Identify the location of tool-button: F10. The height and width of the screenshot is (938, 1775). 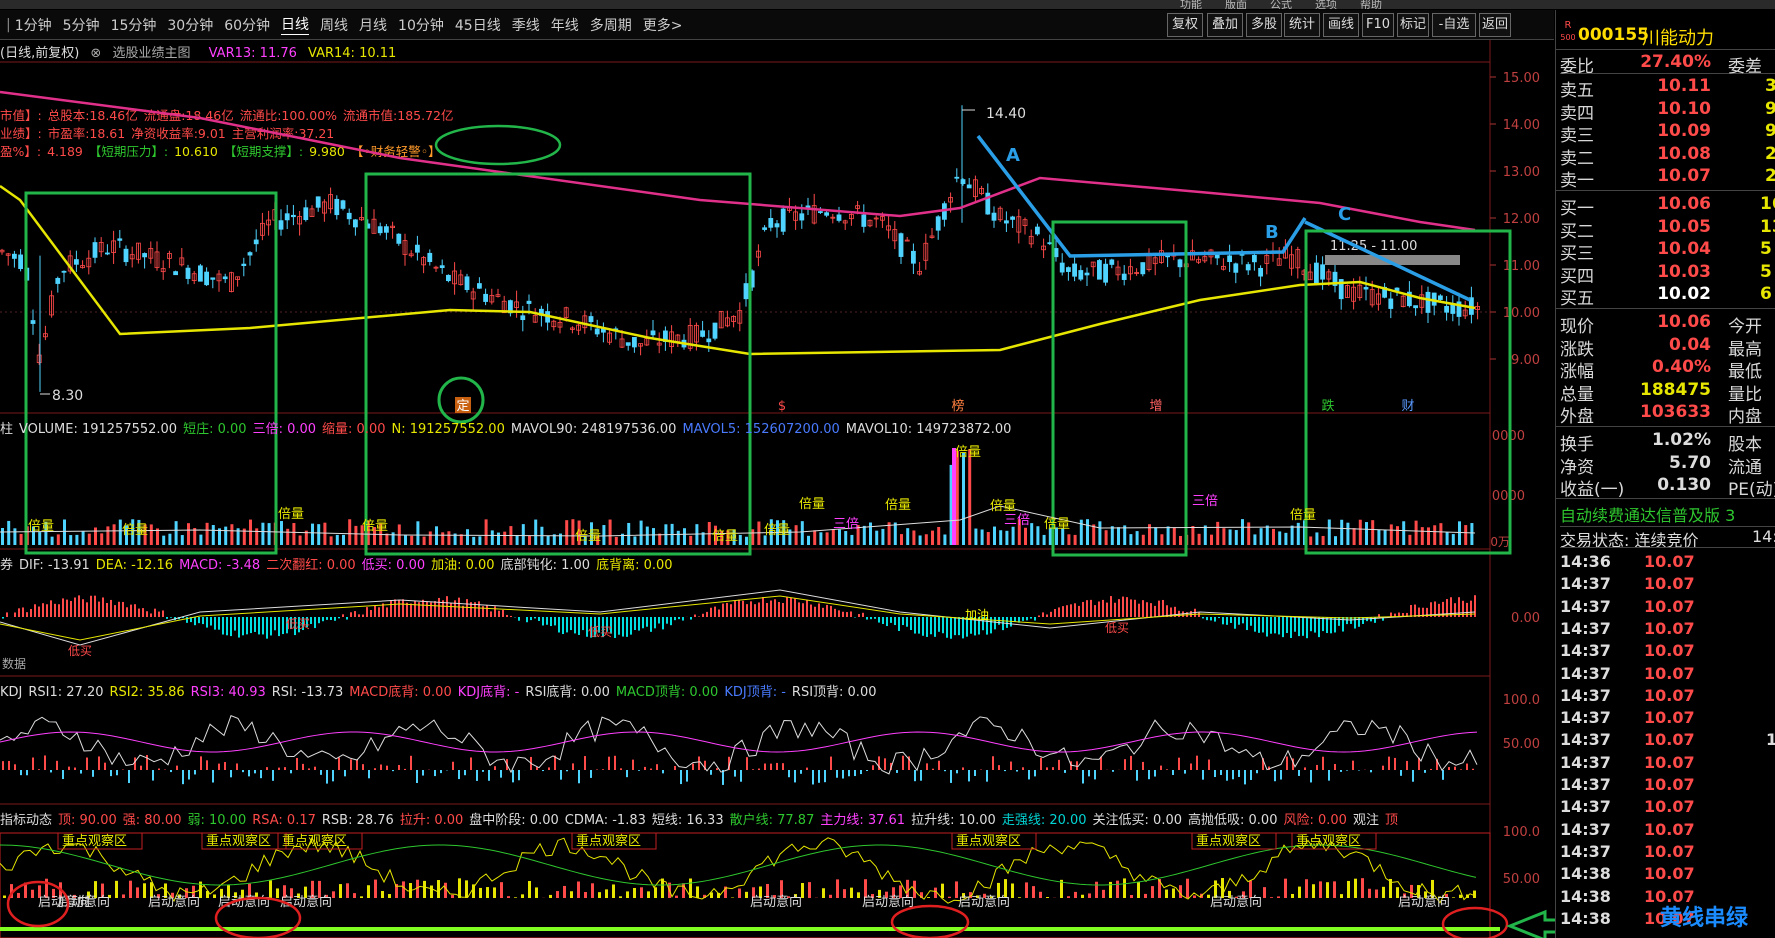
(1378, 25).